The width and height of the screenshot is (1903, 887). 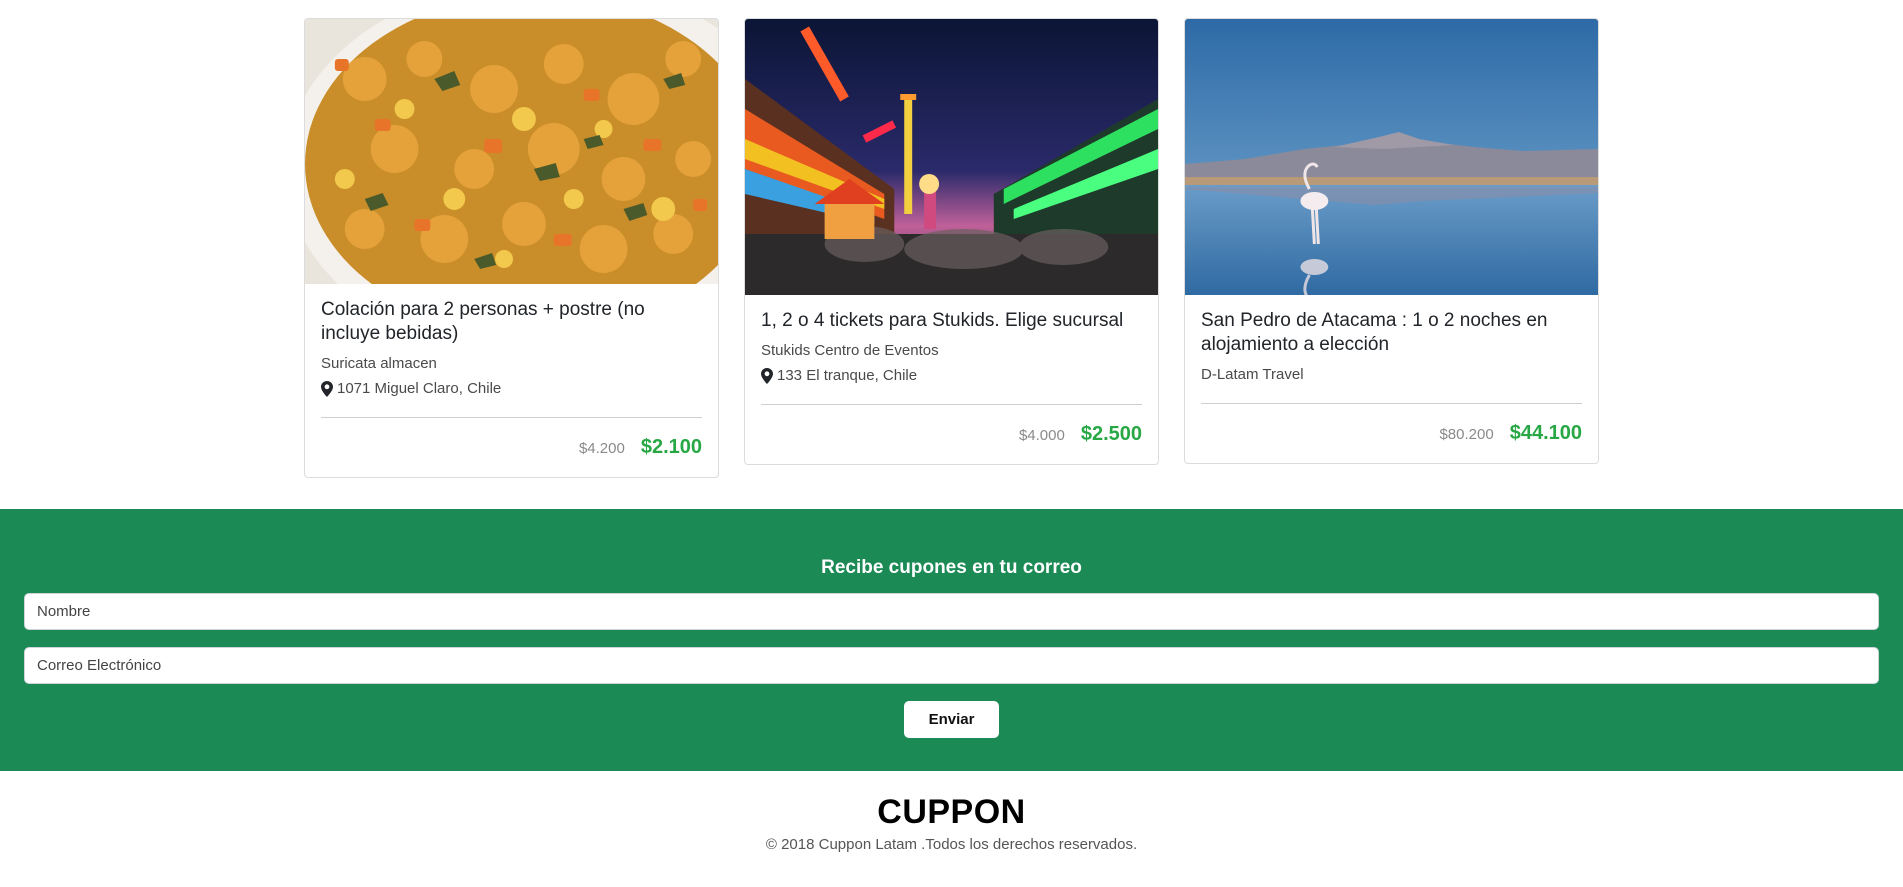 What do you see at coordinates (1545, 433) in the screenshot?
I see `discount-price: $44.100` at bounding box center [1545, 433].